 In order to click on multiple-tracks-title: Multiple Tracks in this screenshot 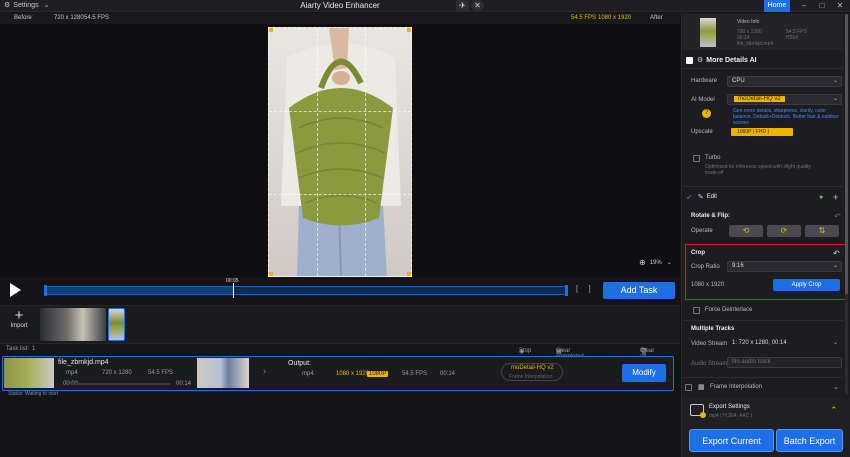, I will do `click(713, 329)`.